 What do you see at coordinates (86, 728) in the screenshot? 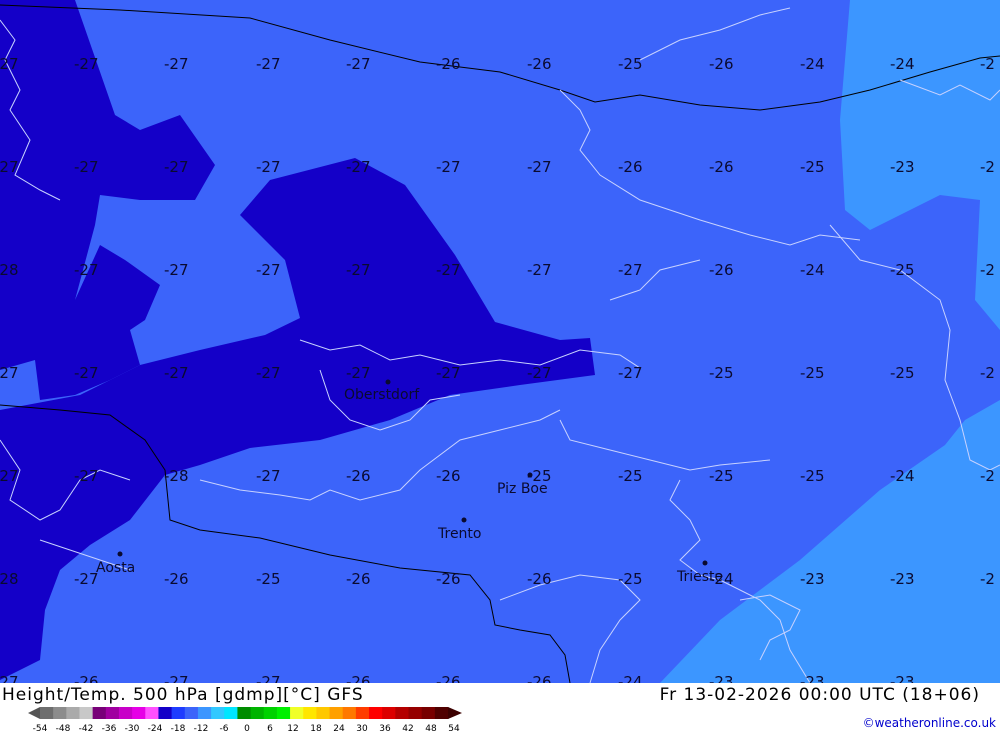
I see `legend-tick-label: -42` at bounding box center [86, 728].